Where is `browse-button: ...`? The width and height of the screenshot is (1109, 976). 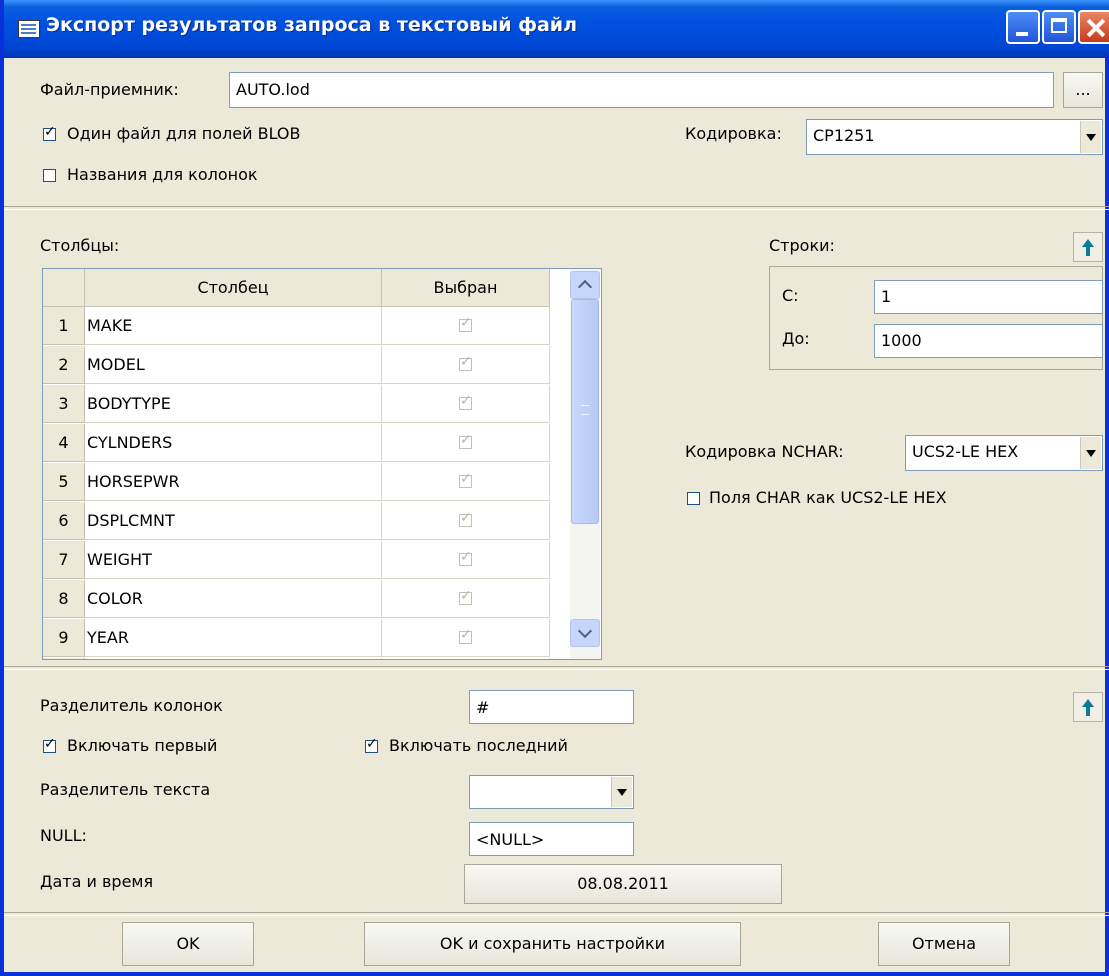
browse-button: ... is located at coordinates (1083, 90).